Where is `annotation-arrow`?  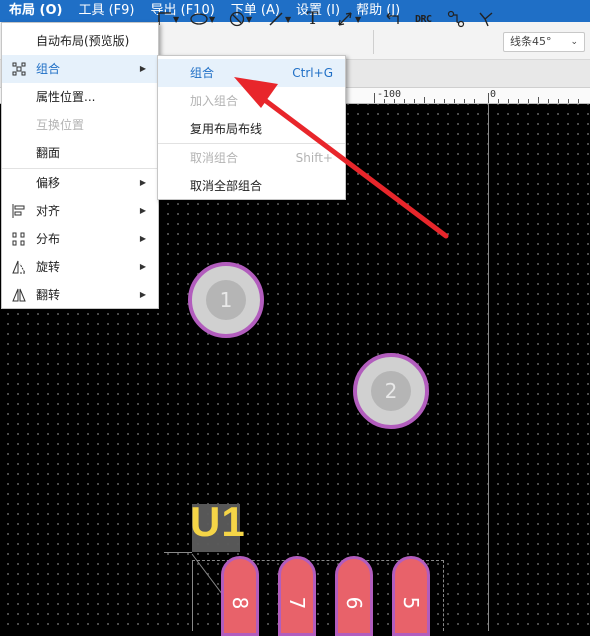
annotation-arrow is located at coordinates (341, 158).